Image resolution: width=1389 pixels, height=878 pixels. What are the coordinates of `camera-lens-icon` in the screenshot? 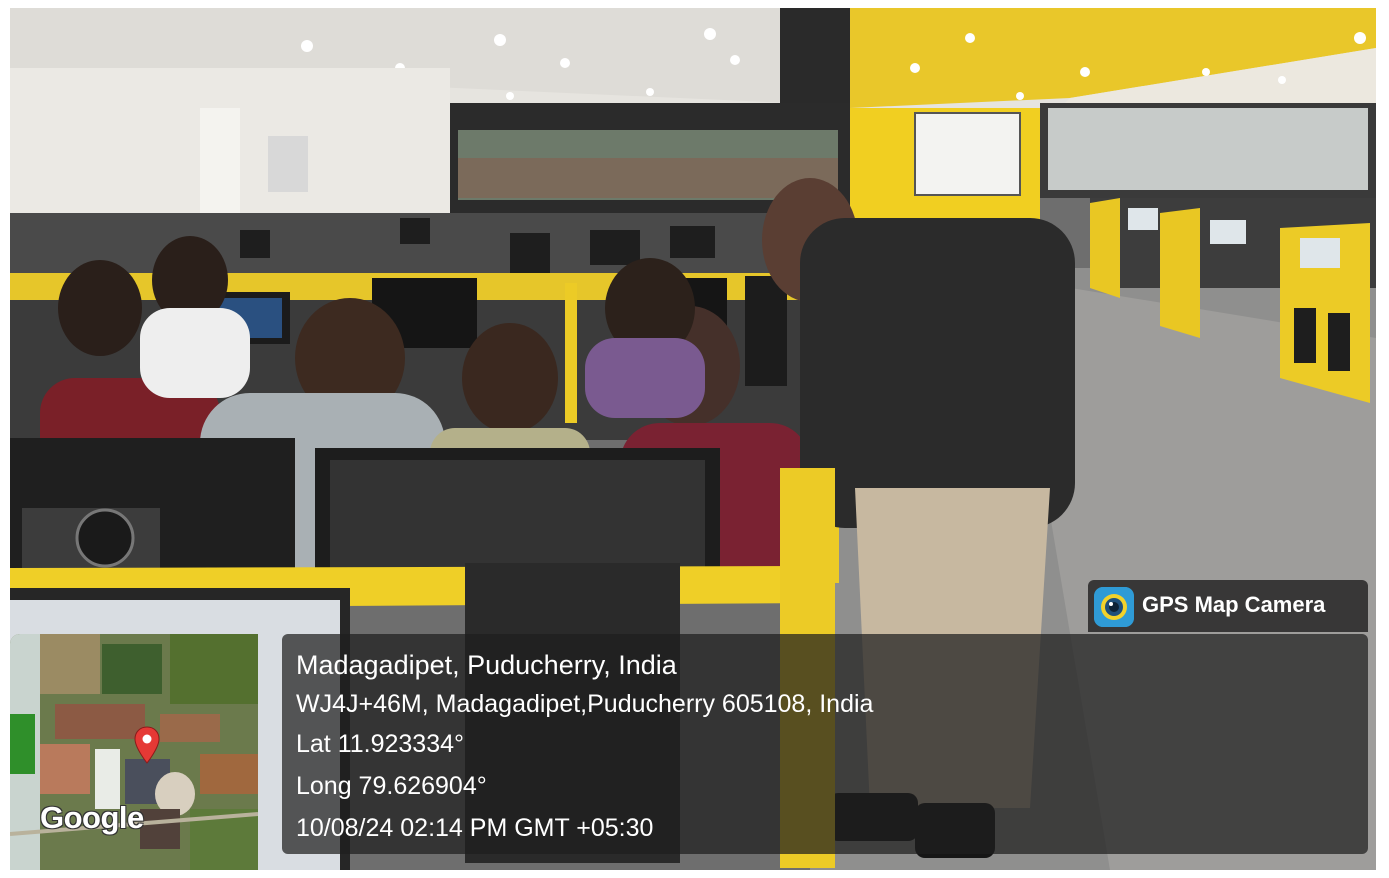 It's located at (1114, 607).